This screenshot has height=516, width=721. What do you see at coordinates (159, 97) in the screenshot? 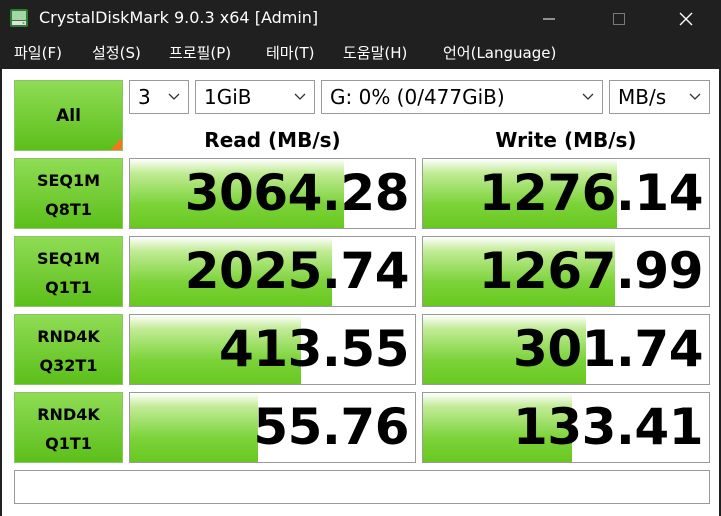
I see `test-count-select: 3` at bounding box center [159, 97].